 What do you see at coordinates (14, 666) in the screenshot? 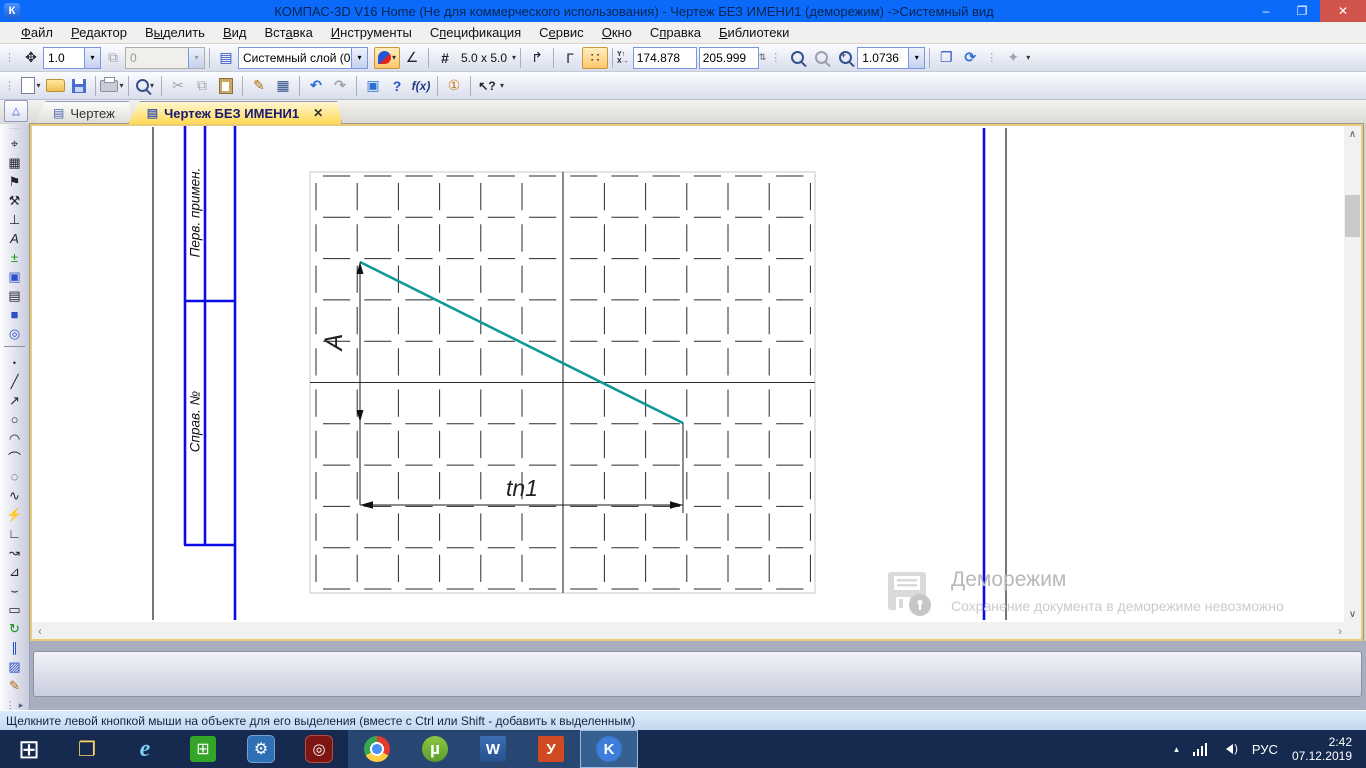
I see `tool-hatch: ▨` at bounding box center [14, 666].